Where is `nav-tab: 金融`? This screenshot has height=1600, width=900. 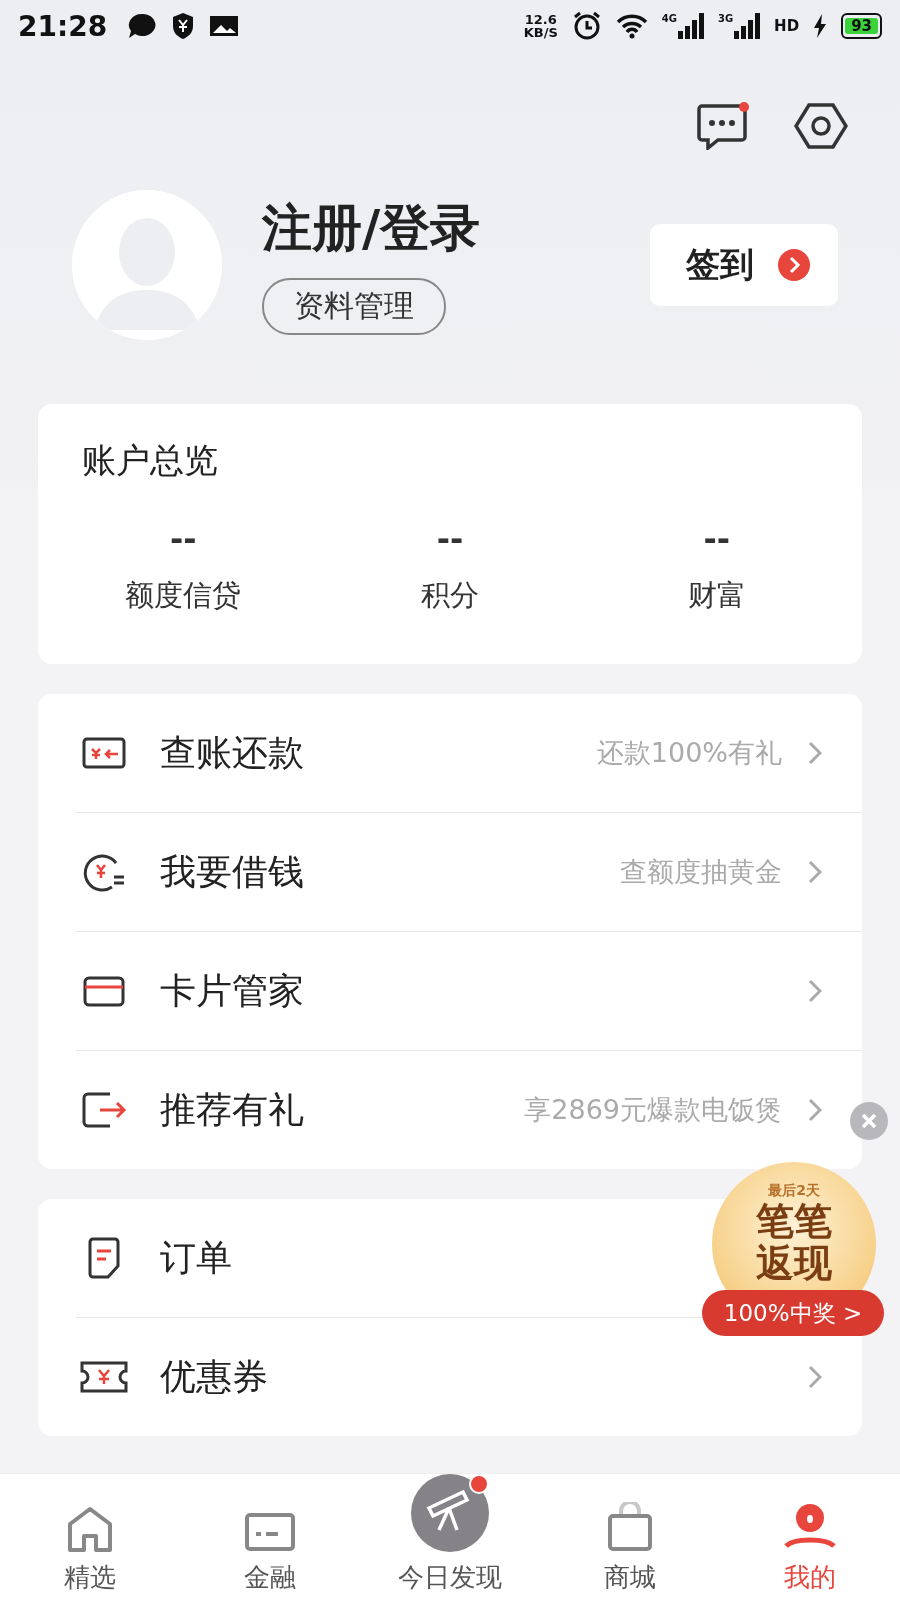
nav-tab: 金融 is located at coordinates (270, 1537).